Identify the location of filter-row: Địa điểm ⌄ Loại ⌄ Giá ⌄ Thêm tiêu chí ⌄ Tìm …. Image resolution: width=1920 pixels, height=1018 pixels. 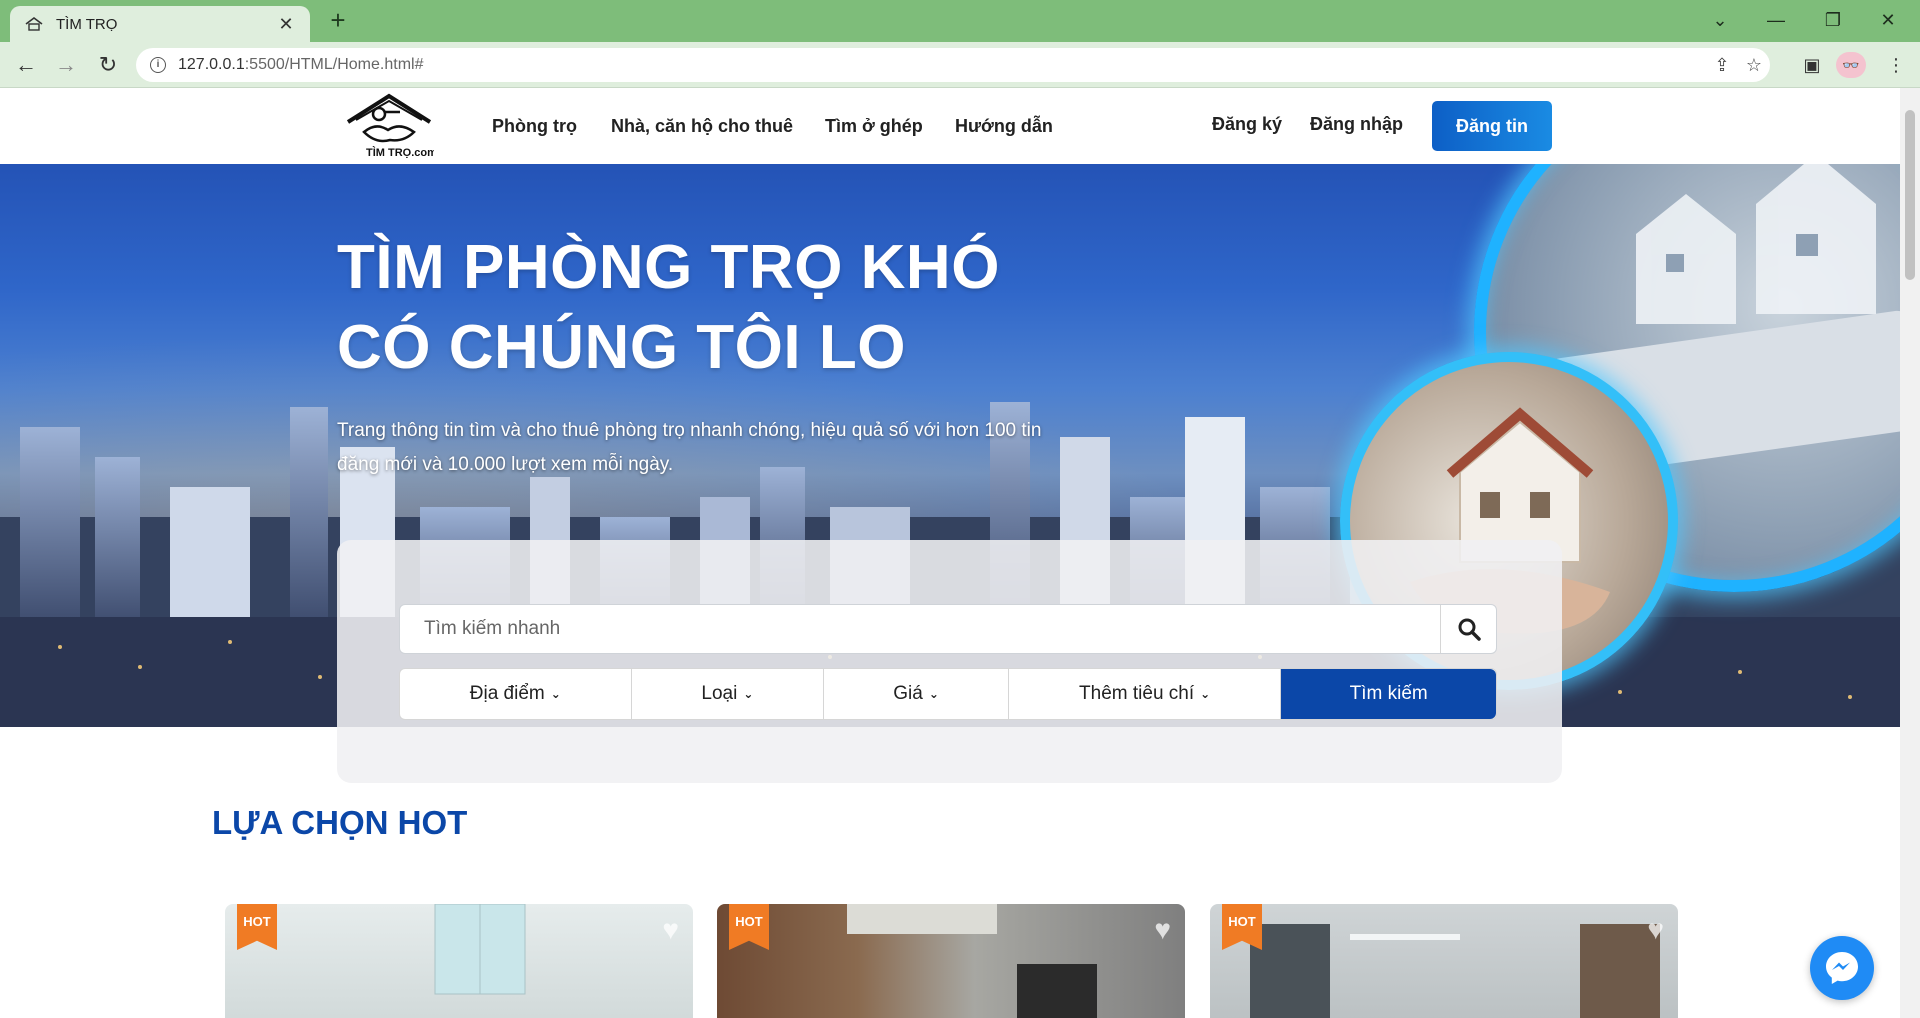
(948, 694).